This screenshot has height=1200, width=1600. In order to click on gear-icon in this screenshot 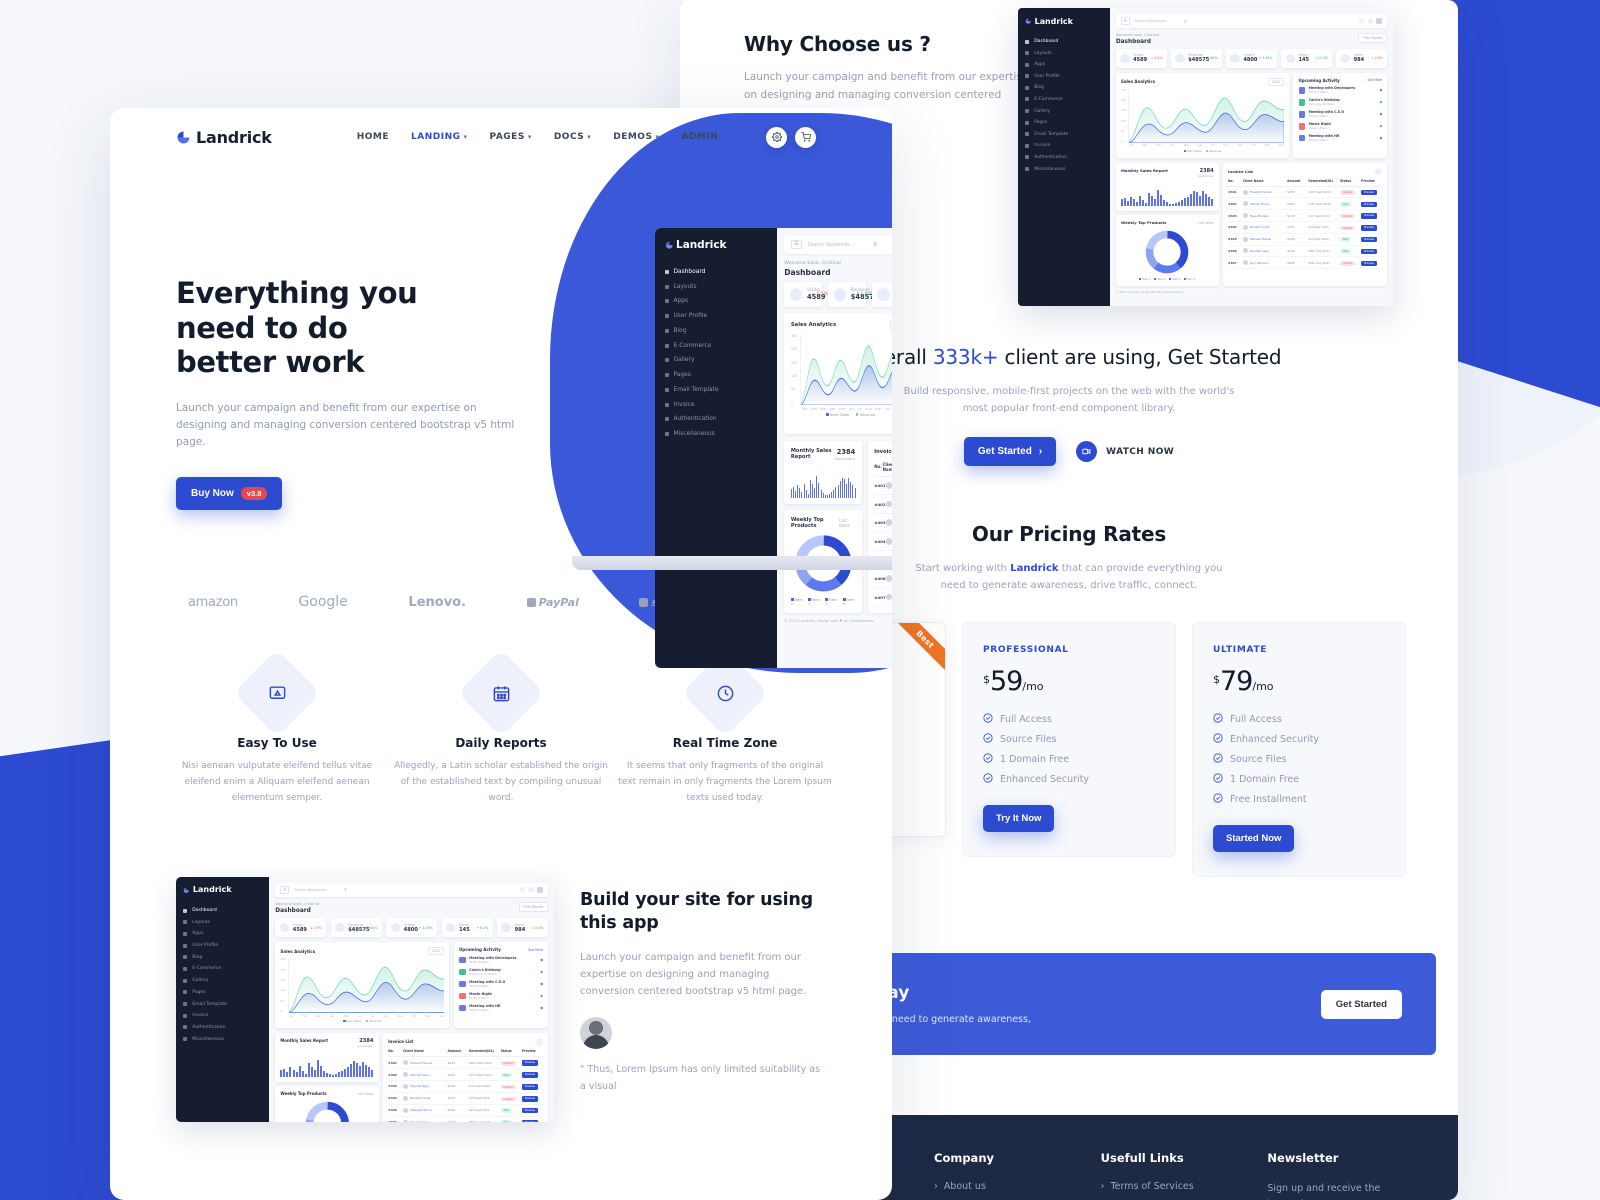, I will do `click(776, 137)`.